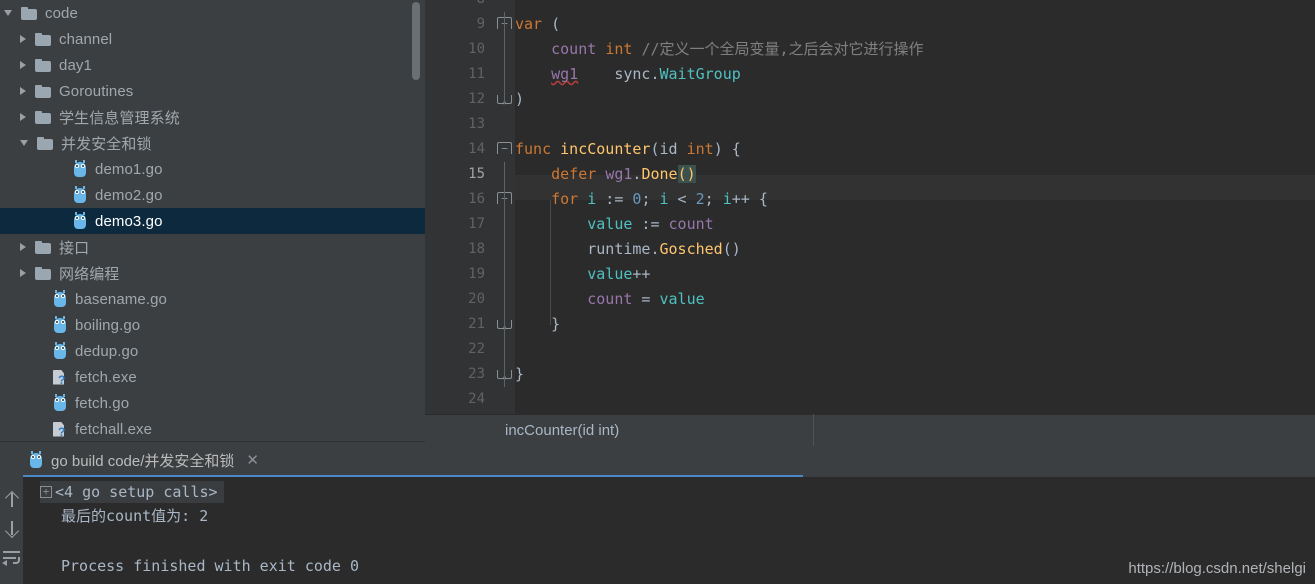  Describe the element at coordinates (718, 149) in the screenshot. I see `code-token: )` at that location.